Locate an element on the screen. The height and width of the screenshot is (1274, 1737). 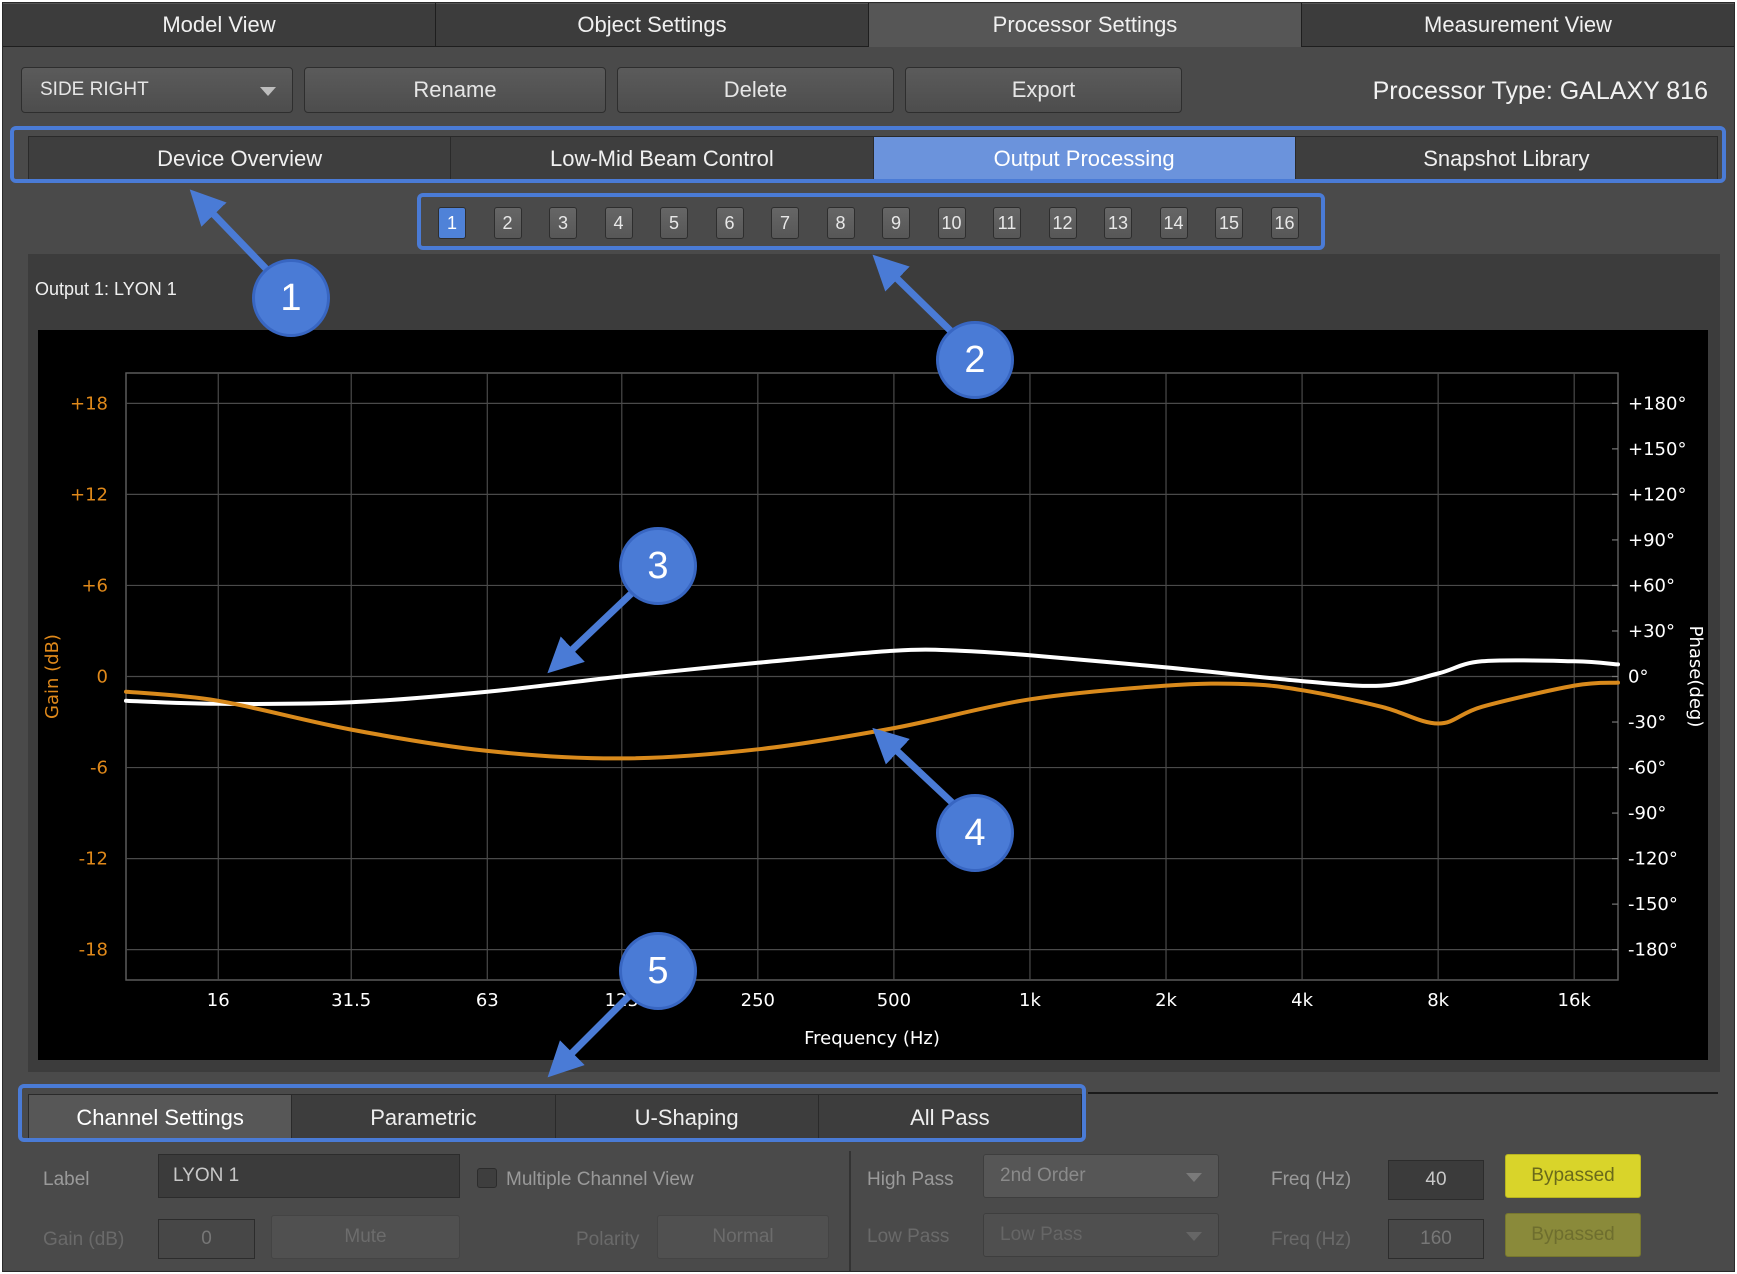
tab-object-settings: Object Settings is located at coordinates (652, 25).